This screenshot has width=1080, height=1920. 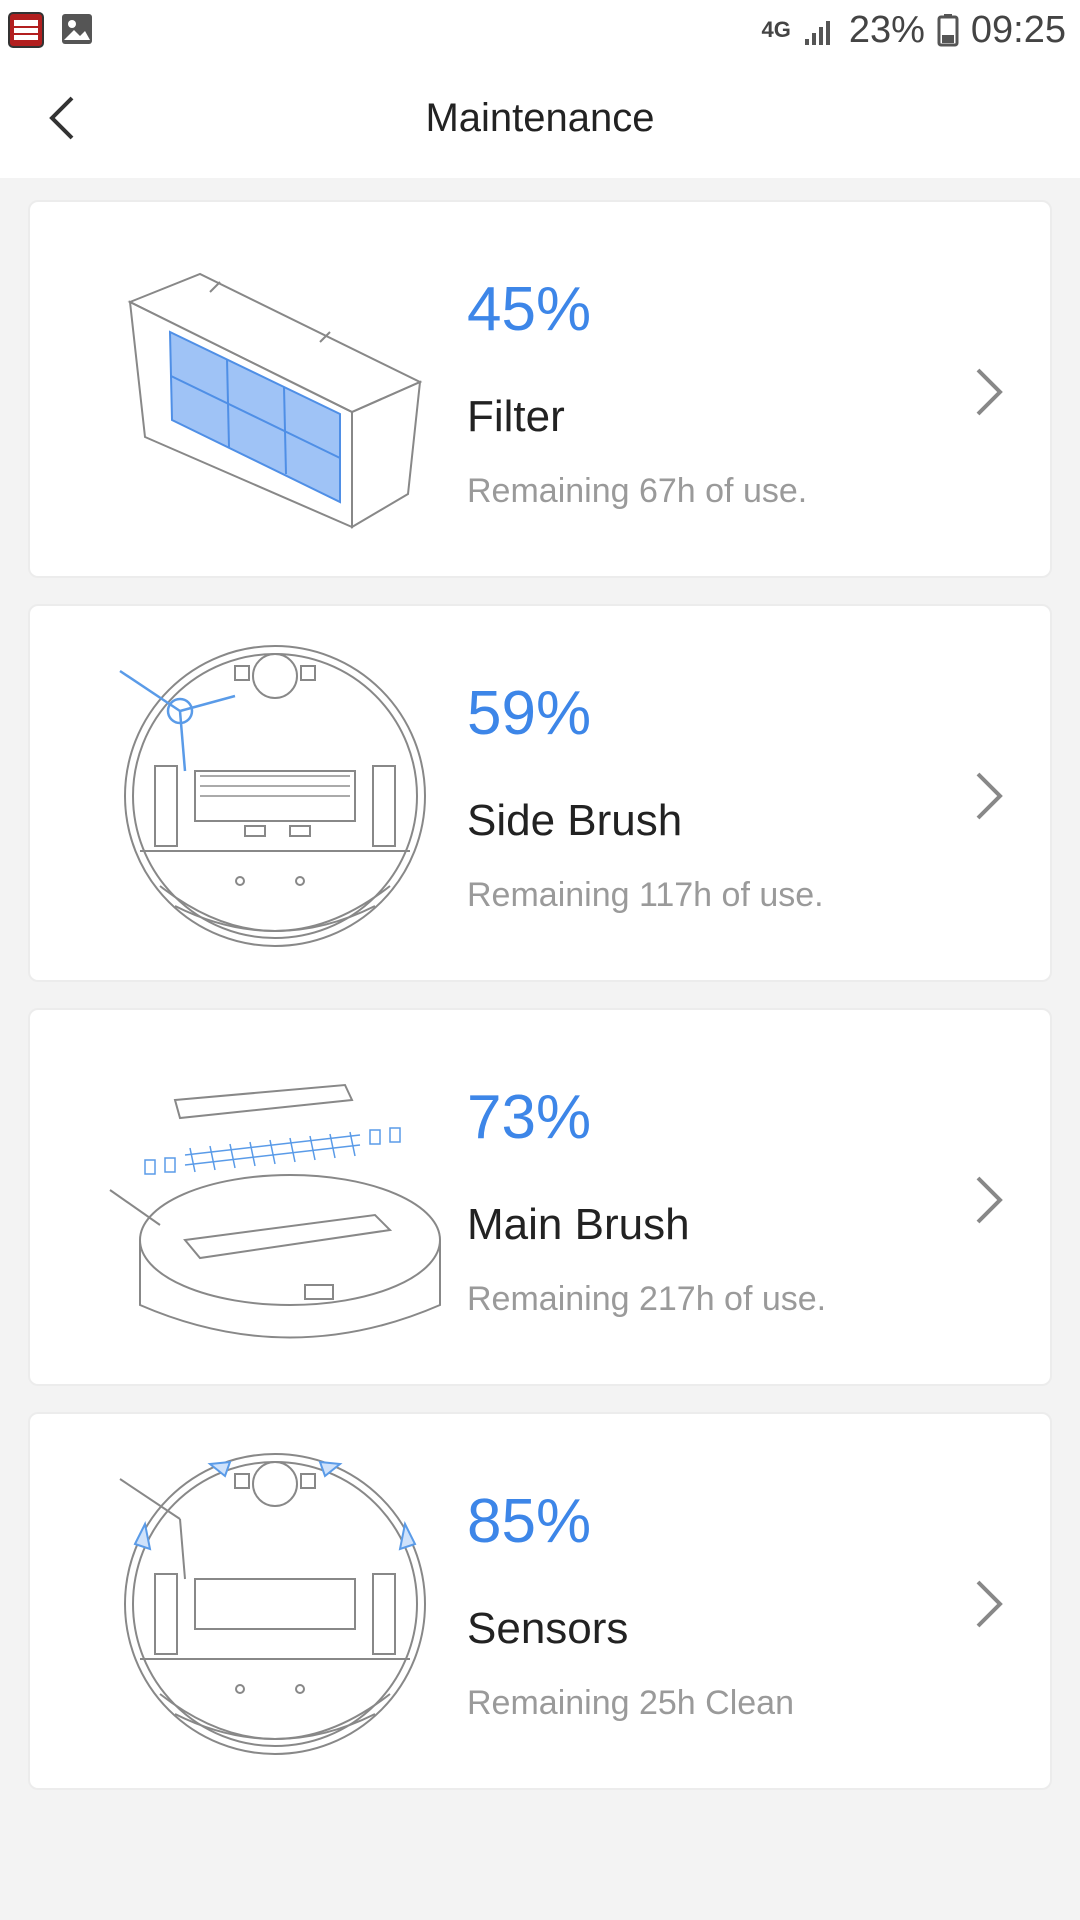 I want to click on main-brush-remaining: Remaining 217h of use., so click(x=647, y=1299).